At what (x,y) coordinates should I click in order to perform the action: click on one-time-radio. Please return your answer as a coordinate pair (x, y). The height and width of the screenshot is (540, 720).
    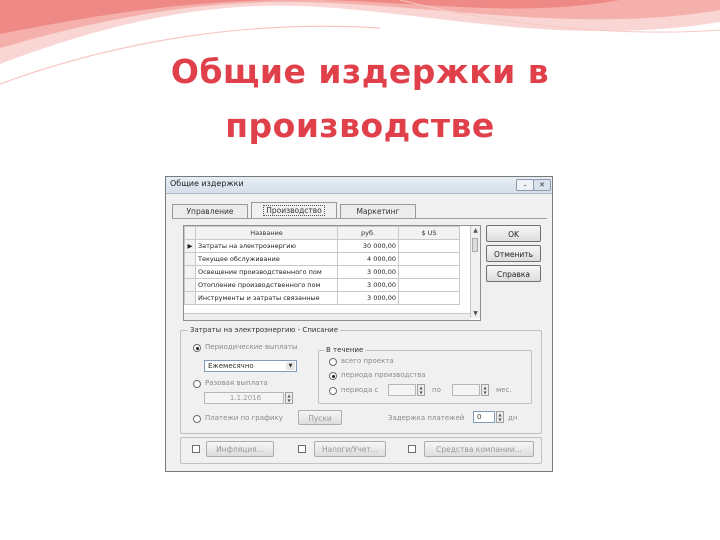
    Looking at the image, I should click on (197, 384).